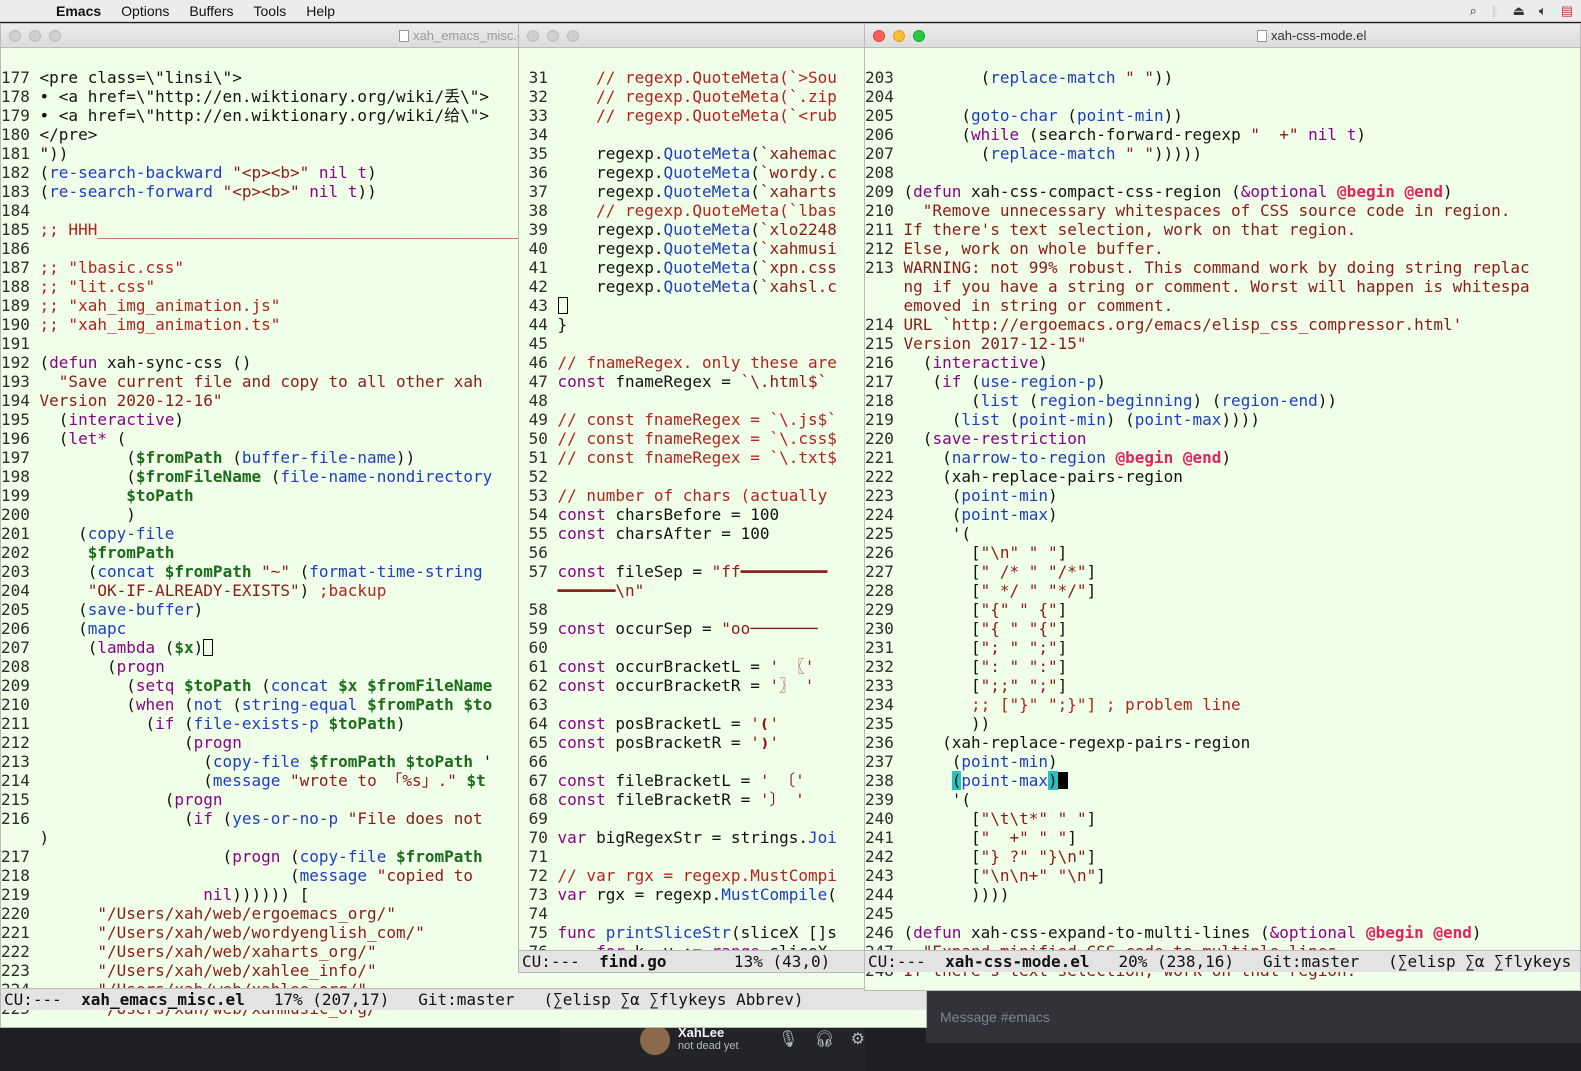 The height and width of the screenshot is (1071, 1581). Describe the element at coordinates (1319, 35) in the screenshot. I see `window-title: xah-css-mode.el` at that location.